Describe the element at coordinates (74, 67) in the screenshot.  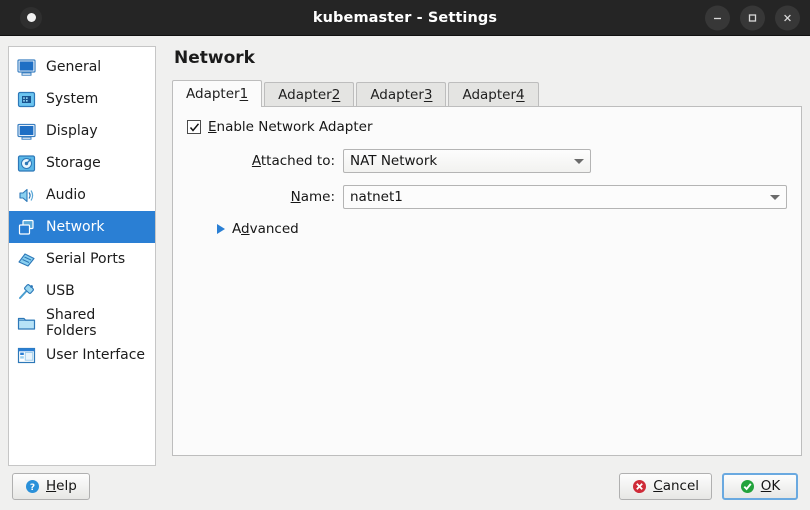
I see `sidebar-item-label: General` at that location.